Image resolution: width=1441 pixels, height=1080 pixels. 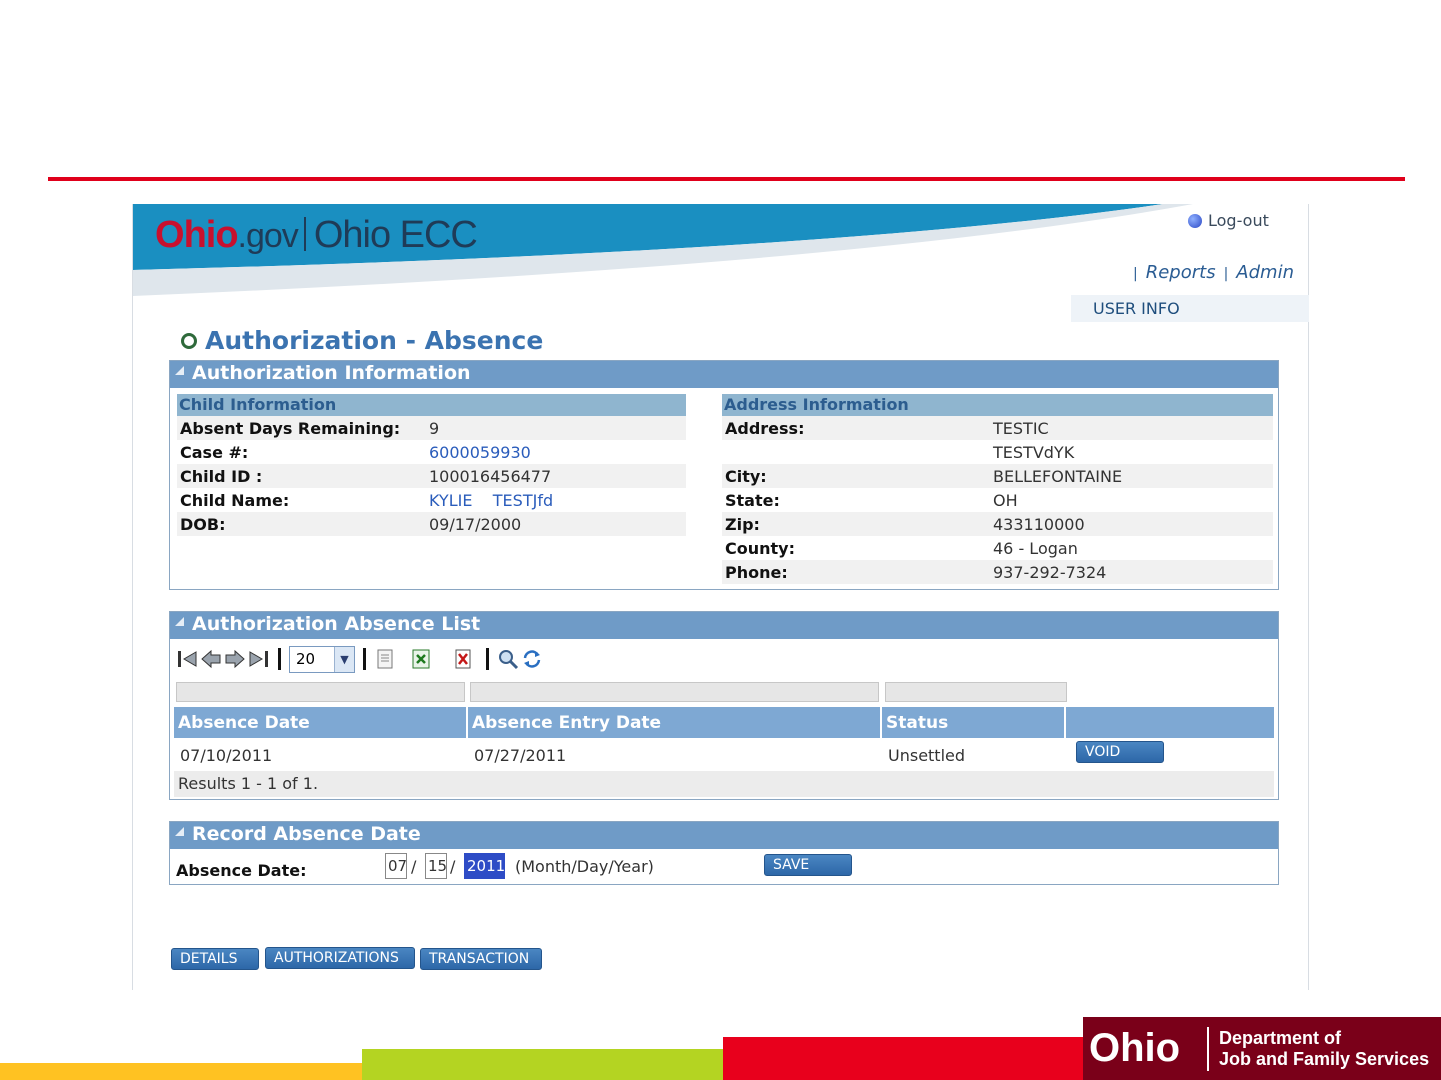 What do you see at coordinates (491, 500) in the screenshot?
I see `child-name-link: KYLIE TESTJfd` at bounding box center [491, 500].